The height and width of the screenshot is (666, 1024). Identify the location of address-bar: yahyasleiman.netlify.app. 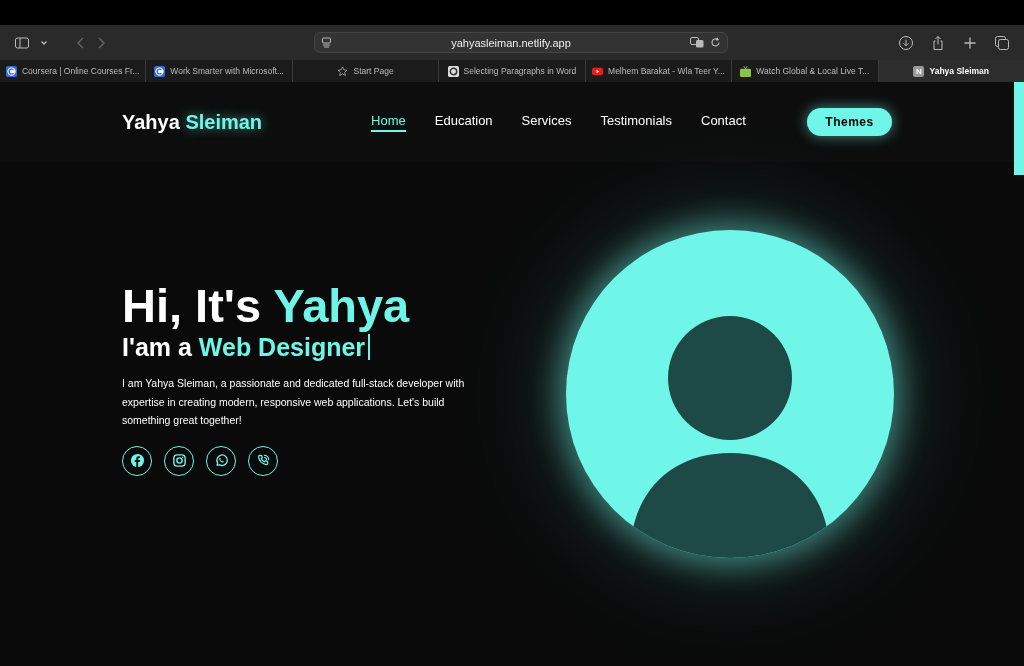
(521, 42).